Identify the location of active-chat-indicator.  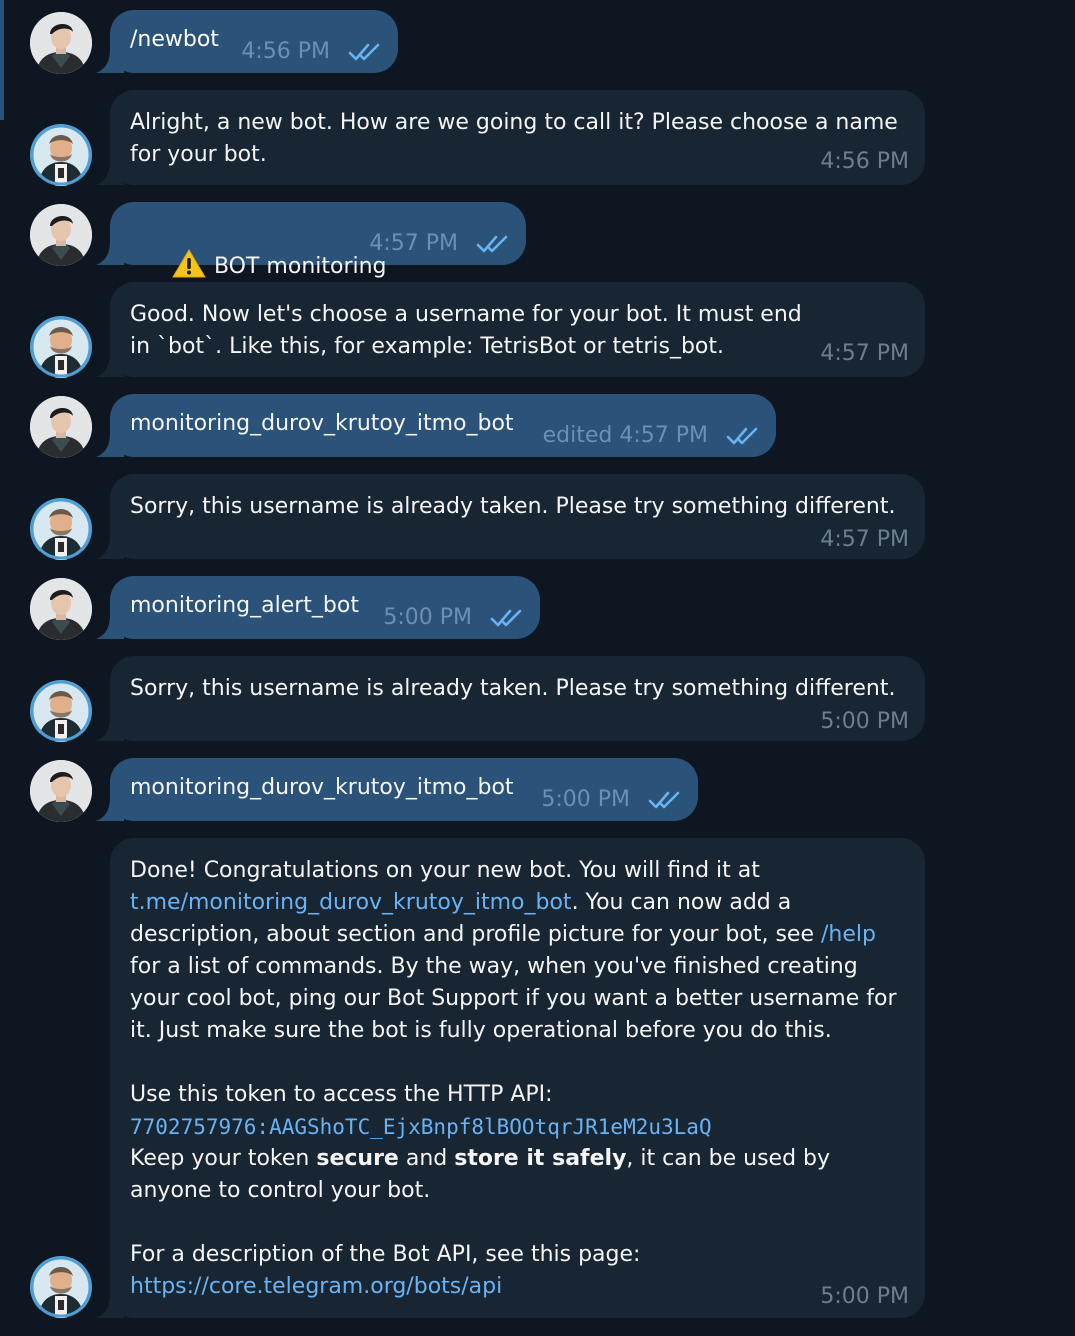
(2, 60).